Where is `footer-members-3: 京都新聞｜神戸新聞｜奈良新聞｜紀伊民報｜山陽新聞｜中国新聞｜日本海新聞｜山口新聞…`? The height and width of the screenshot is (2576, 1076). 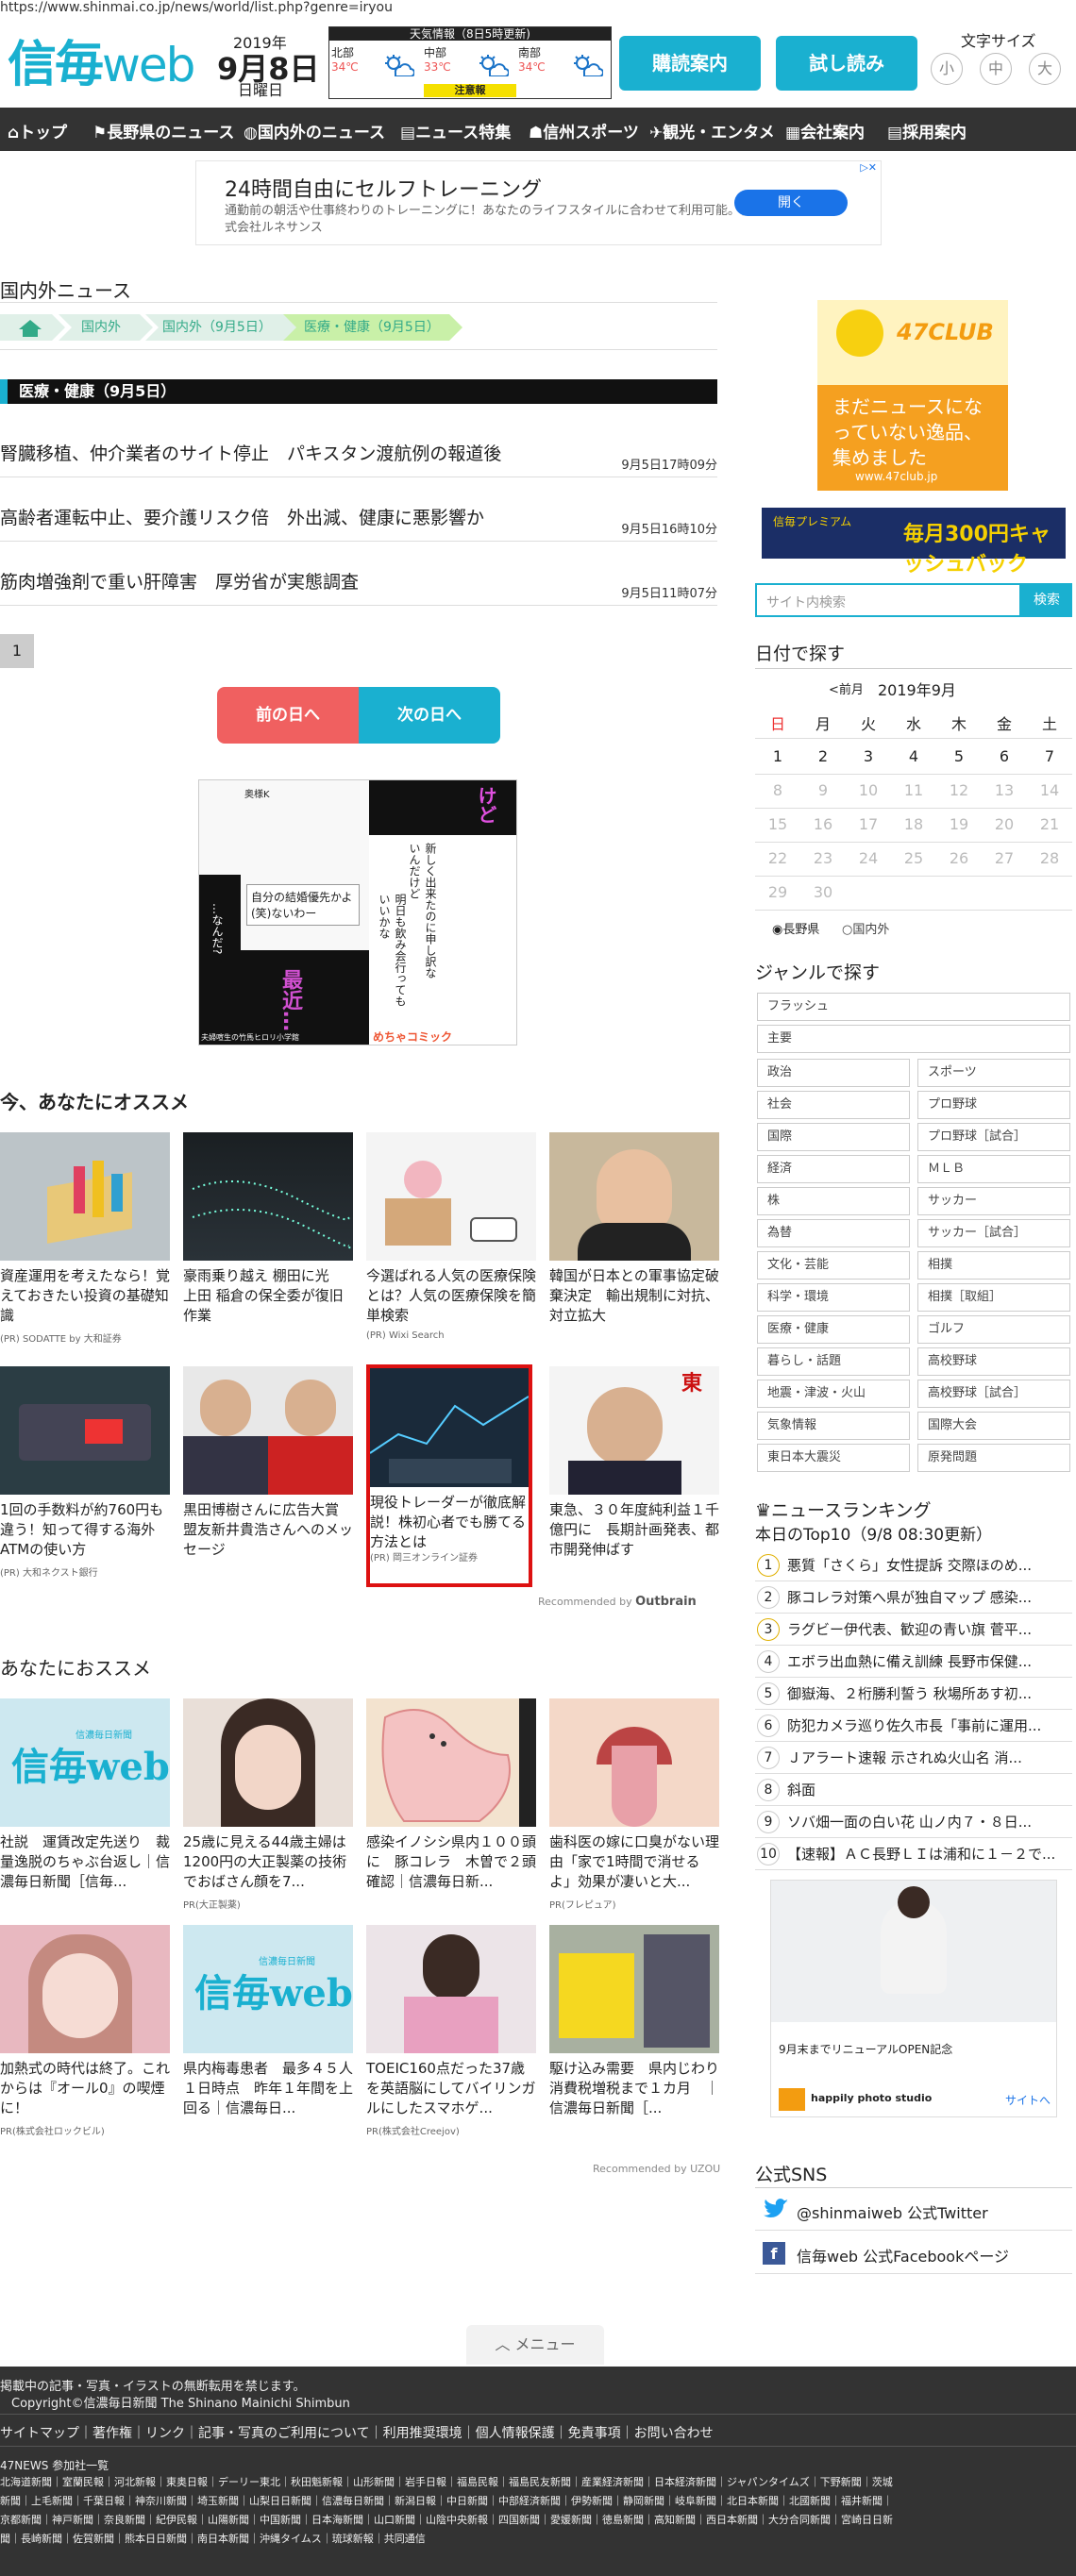
footer-members-3: 京都新聞｜神戸新聞｜奈良新聞｜紀伊民報｜山陽新聞｜中国新聞｜日本海新聞｜山口新聞… is located at coordinates (446, 2519).